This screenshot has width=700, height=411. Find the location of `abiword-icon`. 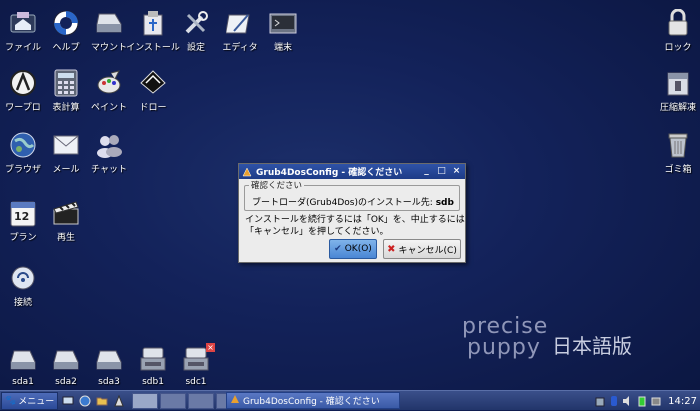

abiword-icon is located at coordinates (23, 83).